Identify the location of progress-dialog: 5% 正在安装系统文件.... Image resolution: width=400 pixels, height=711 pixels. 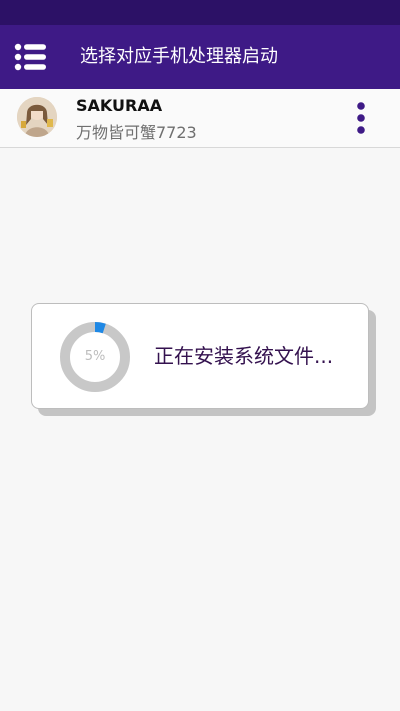
(200, 356).